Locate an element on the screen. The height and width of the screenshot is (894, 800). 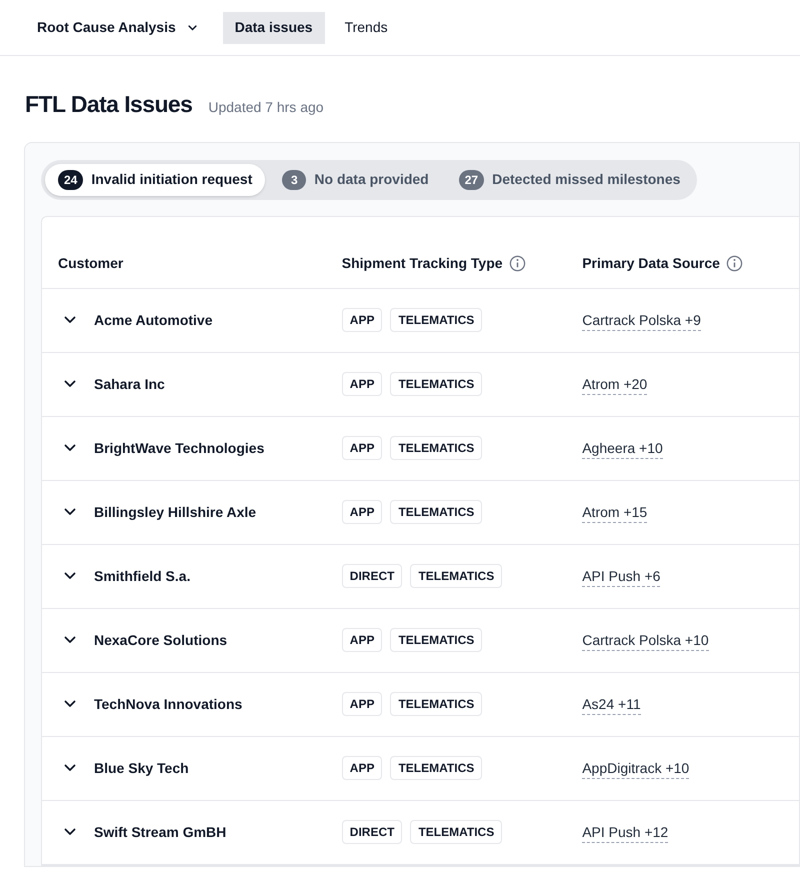
data-source-link: As24 +11 is located at coordinates (611, 705).